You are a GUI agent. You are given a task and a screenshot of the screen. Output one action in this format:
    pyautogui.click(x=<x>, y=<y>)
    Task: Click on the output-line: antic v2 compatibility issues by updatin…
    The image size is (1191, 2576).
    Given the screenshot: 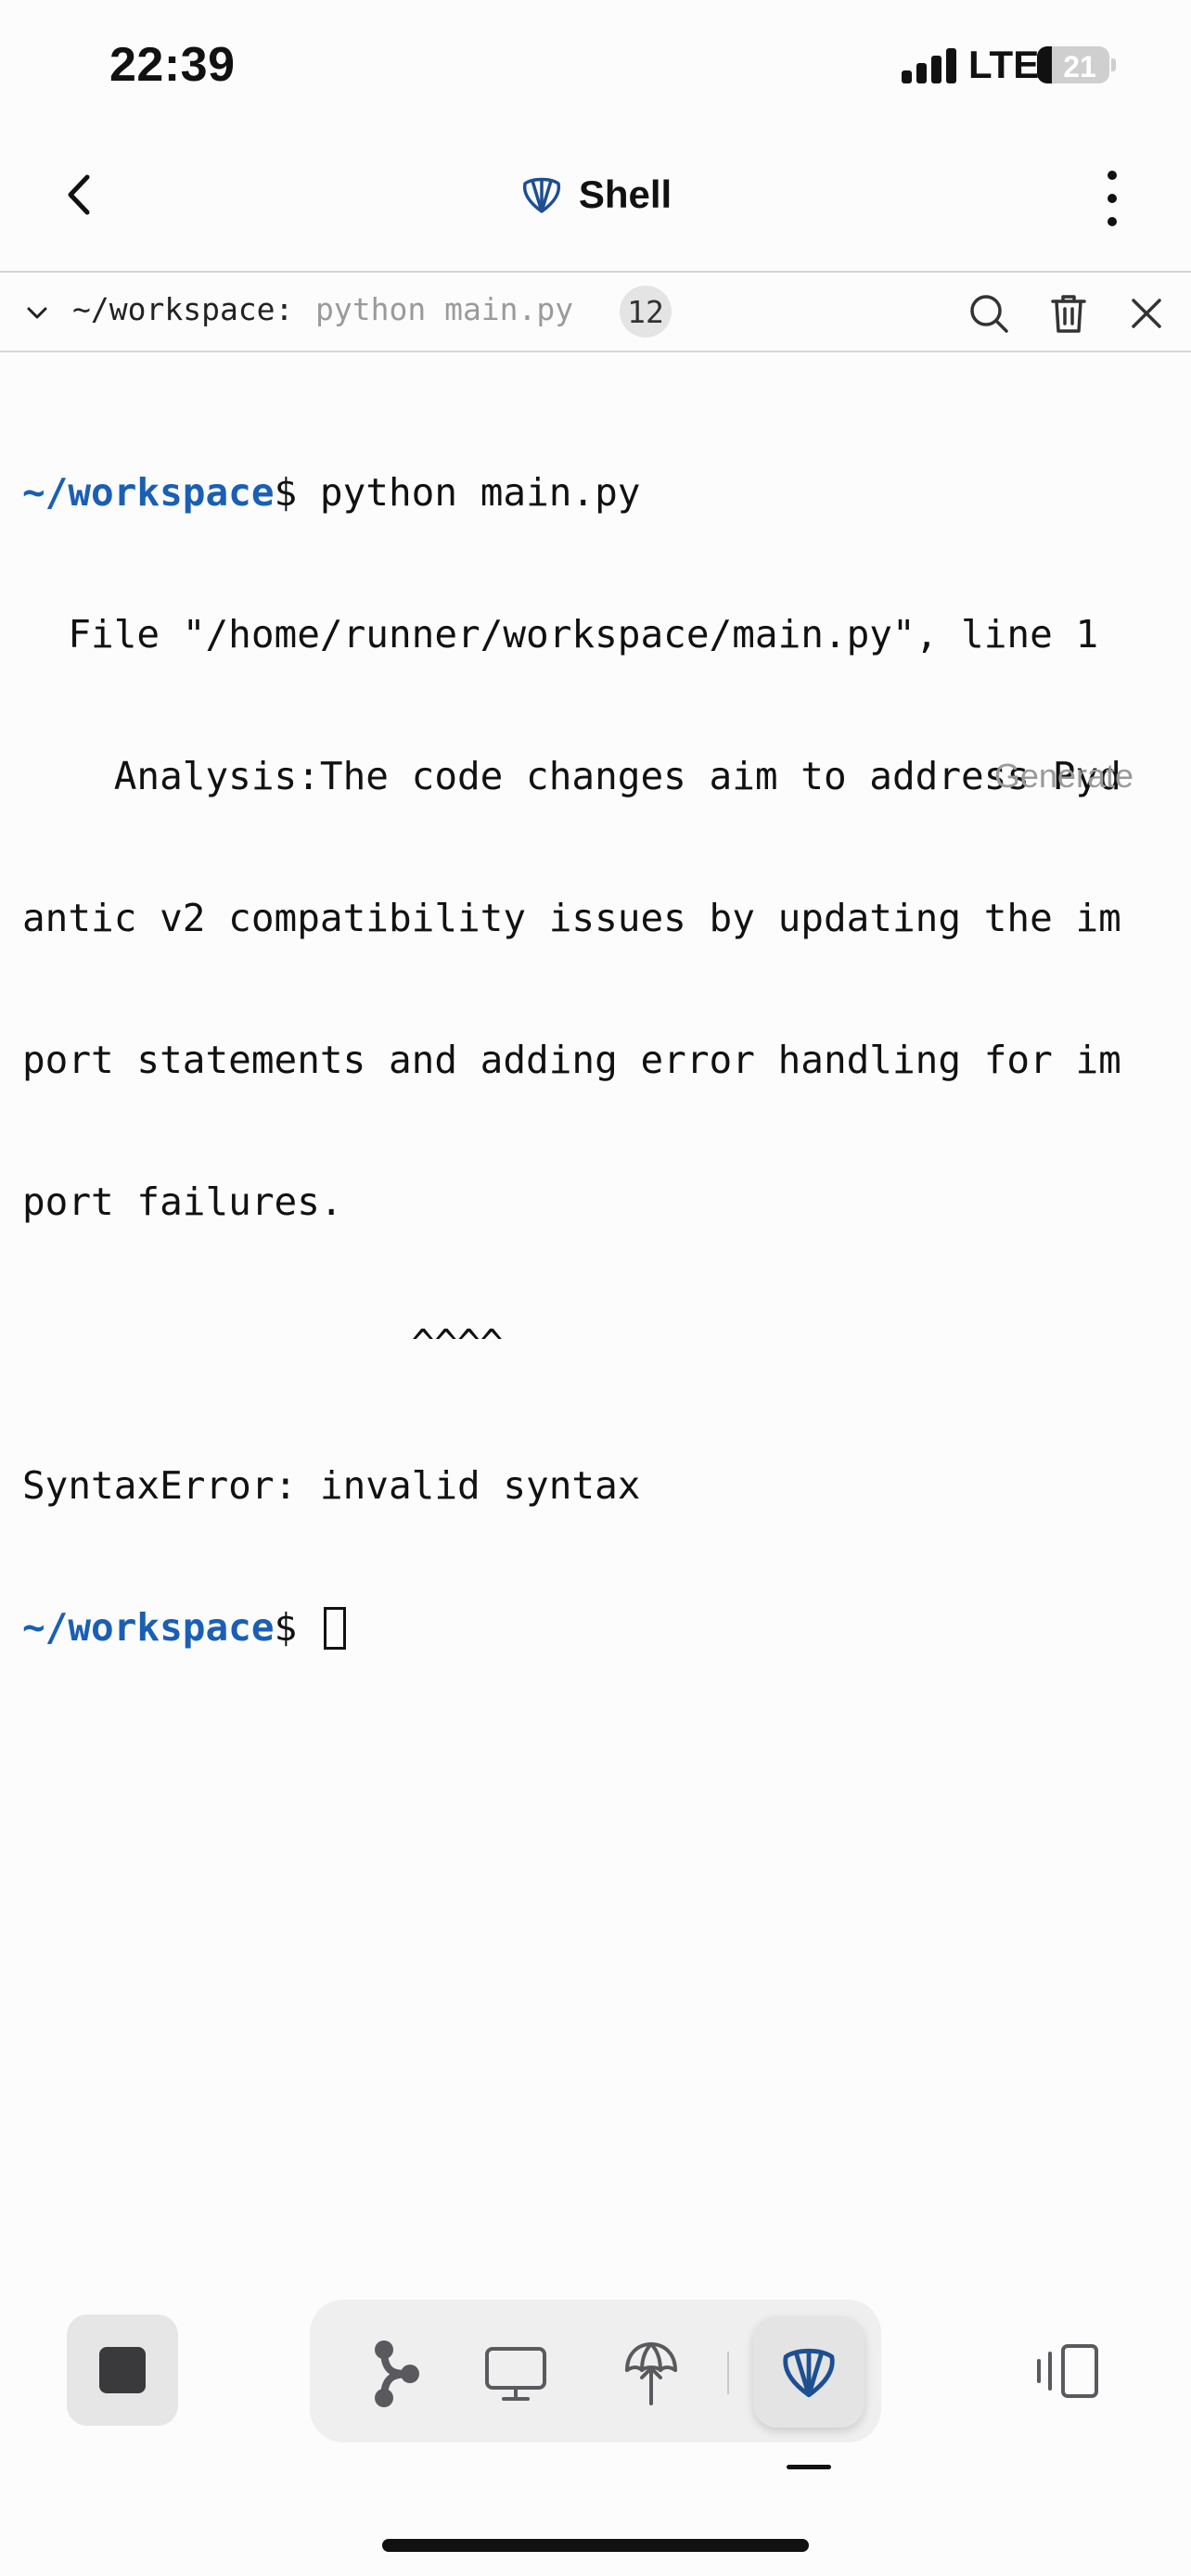 What is the action you would take?
    pyautogui.click(x=571, y=918)
    